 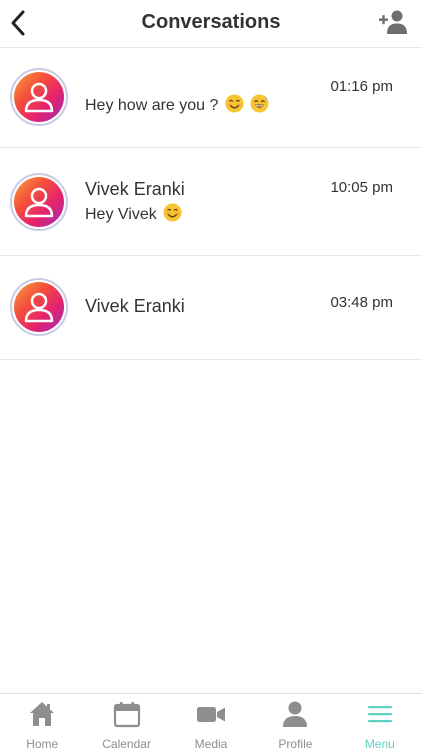 I want to click on video-camera-icon, so click(x=211, y=714).